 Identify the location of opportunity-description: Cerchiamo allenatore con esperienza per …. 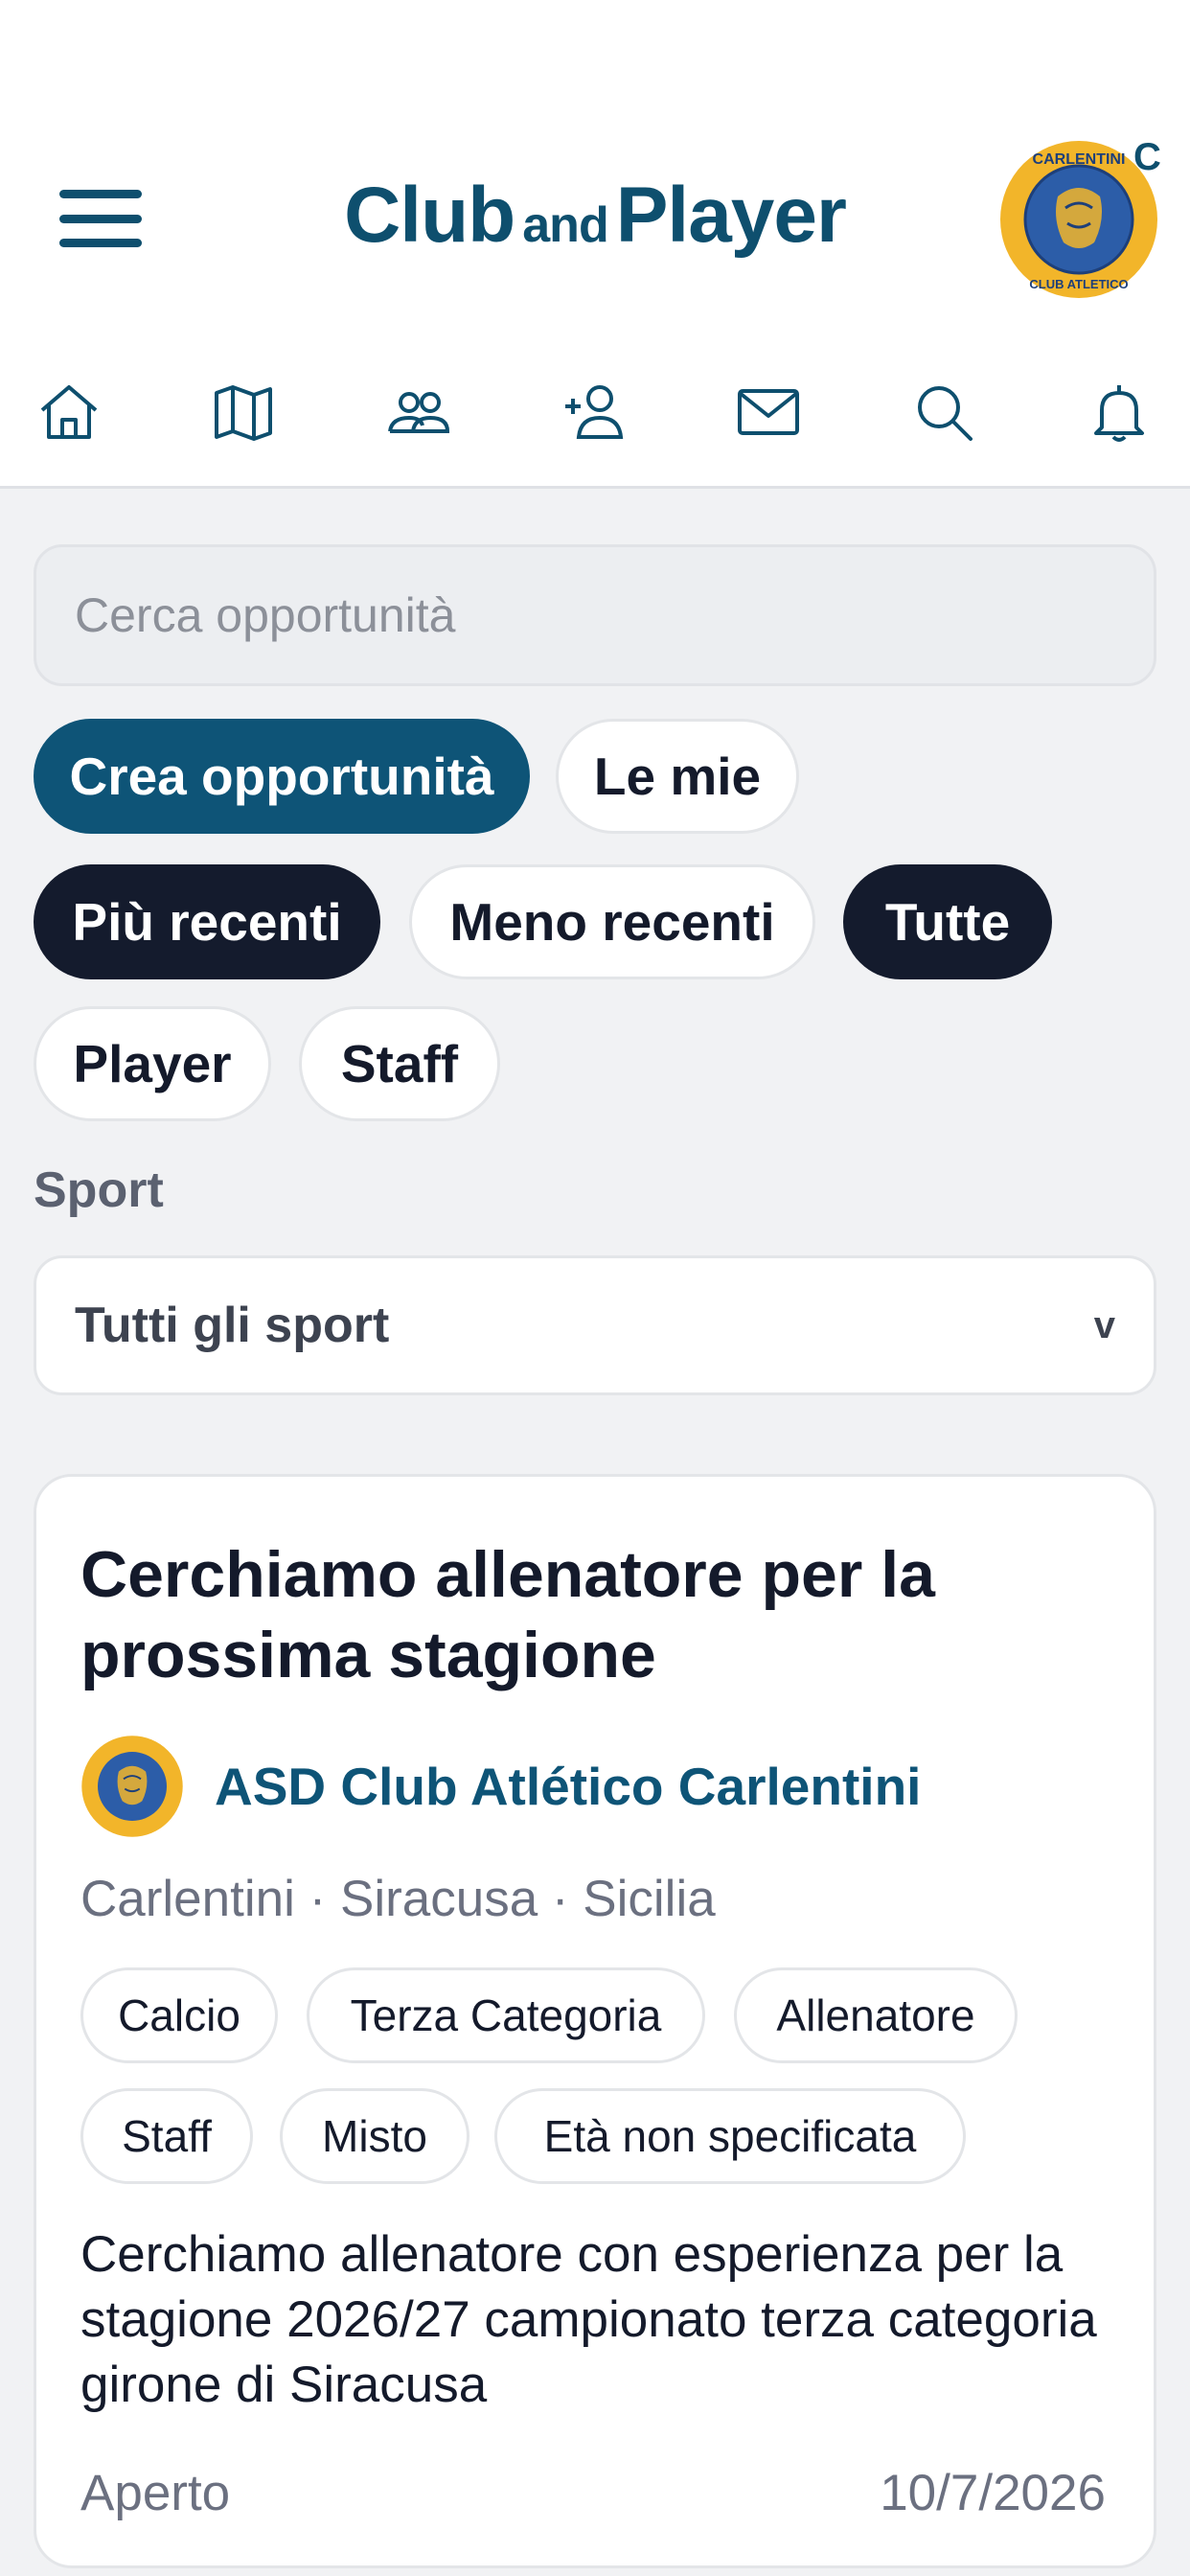
(589, 2319).